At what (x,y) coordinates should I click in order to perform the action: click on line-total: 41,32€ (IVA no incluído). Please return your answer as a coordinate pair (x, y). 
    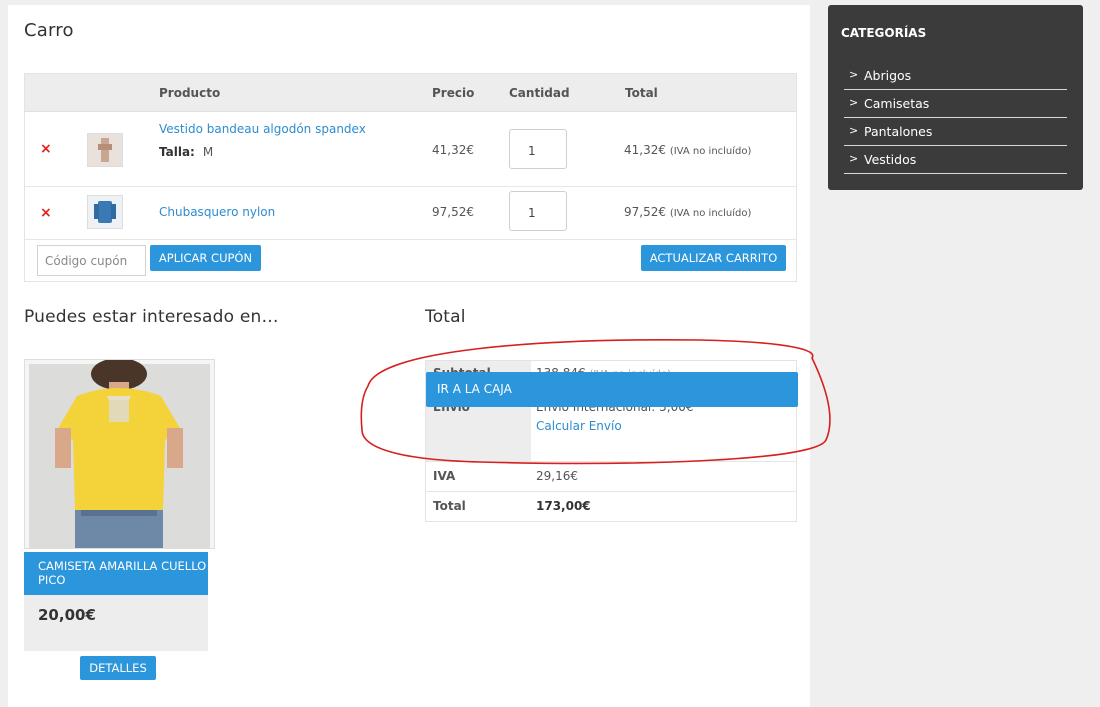
    Looking at the image, I should click on (687, 150).